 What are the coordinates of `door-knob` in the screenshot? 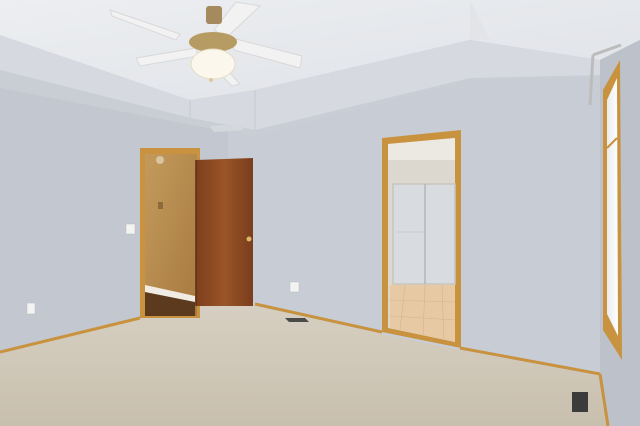 It's located at (249, 239).